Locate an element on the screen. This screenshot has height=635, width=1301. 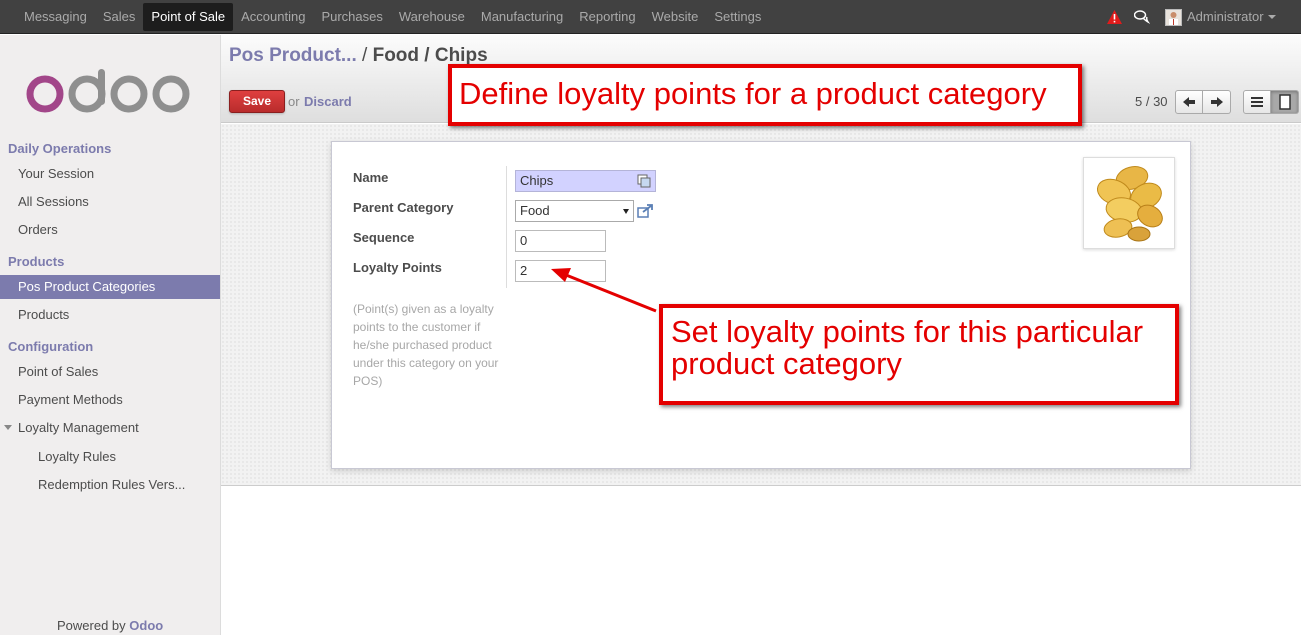
form-view-button is located at coordinates (1285, 102).